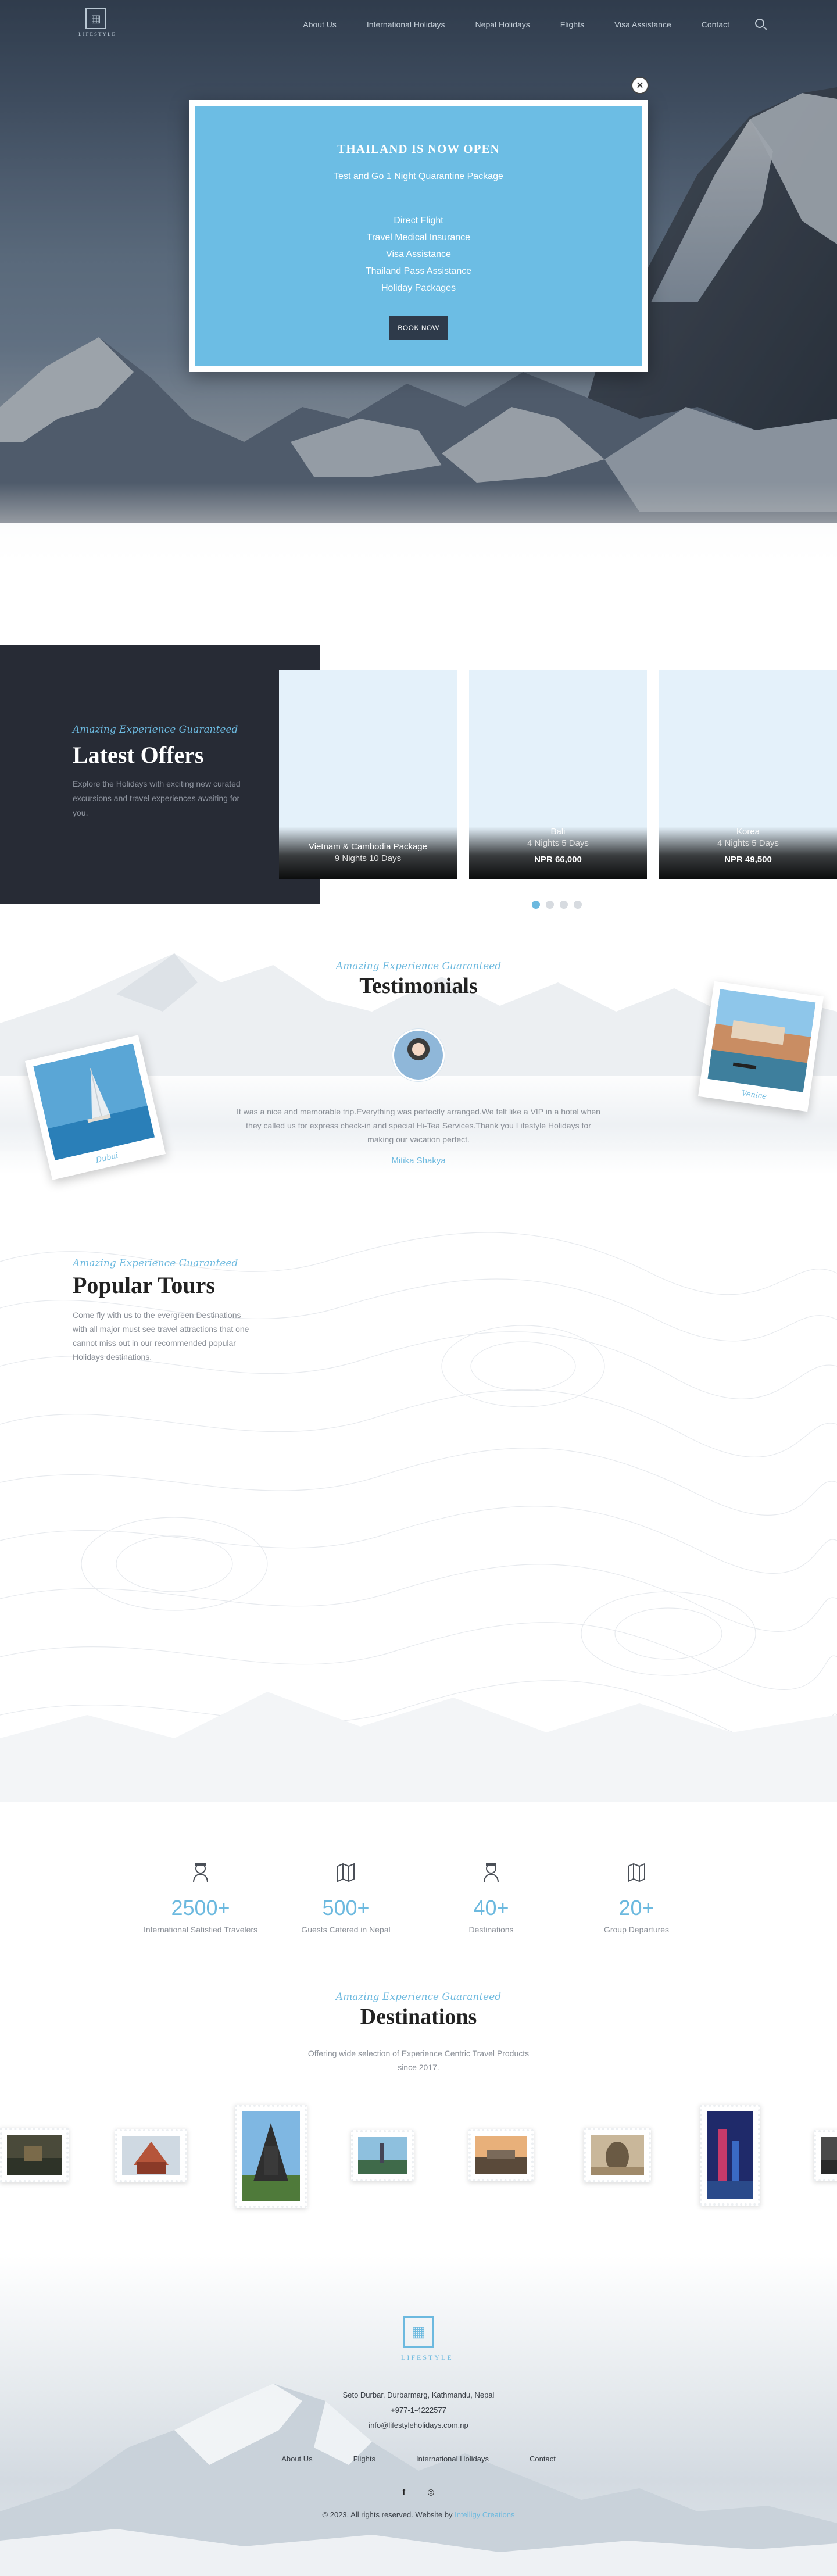 The height and width of the screenshot is (2576, 837). What do you see at coordinates (419, 966) in the screenshot?
I see `testimonials-tagline: Amazing Experience Guaranteed` at bounding box center [419, 966].